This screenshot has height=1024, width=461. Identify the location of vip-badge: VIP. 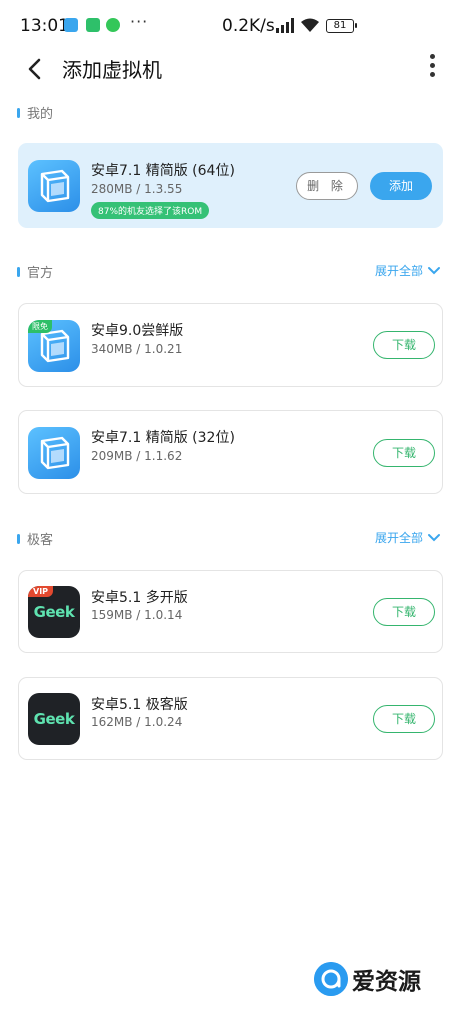
(41, 591).